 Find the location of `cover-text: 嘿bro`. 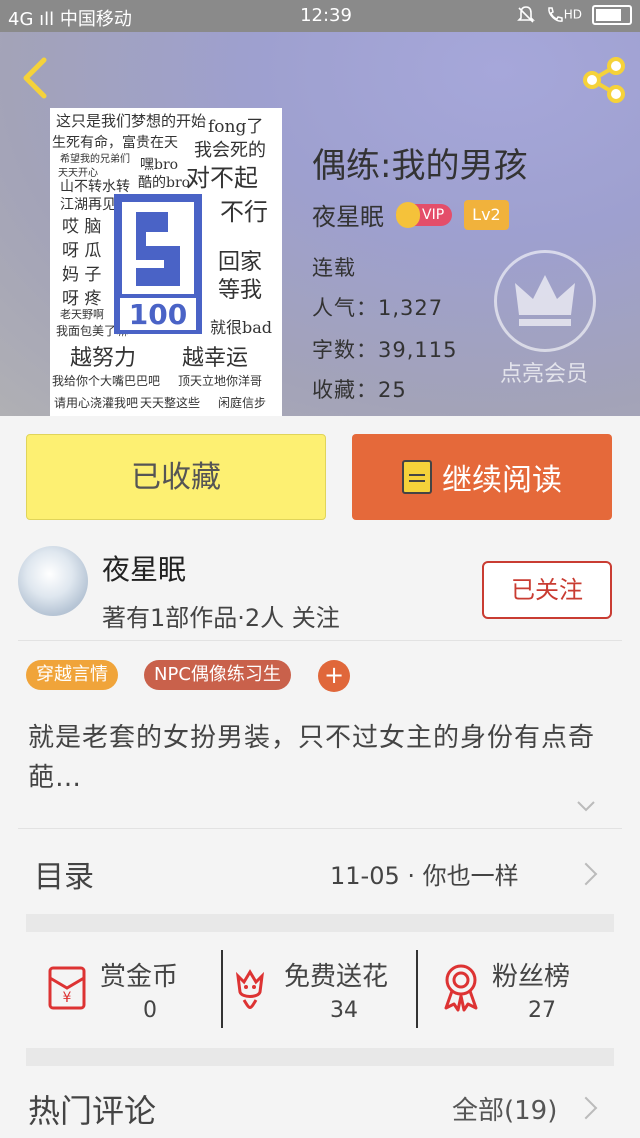

cover-text: 嘿bro is located at coordinates (159, 165).